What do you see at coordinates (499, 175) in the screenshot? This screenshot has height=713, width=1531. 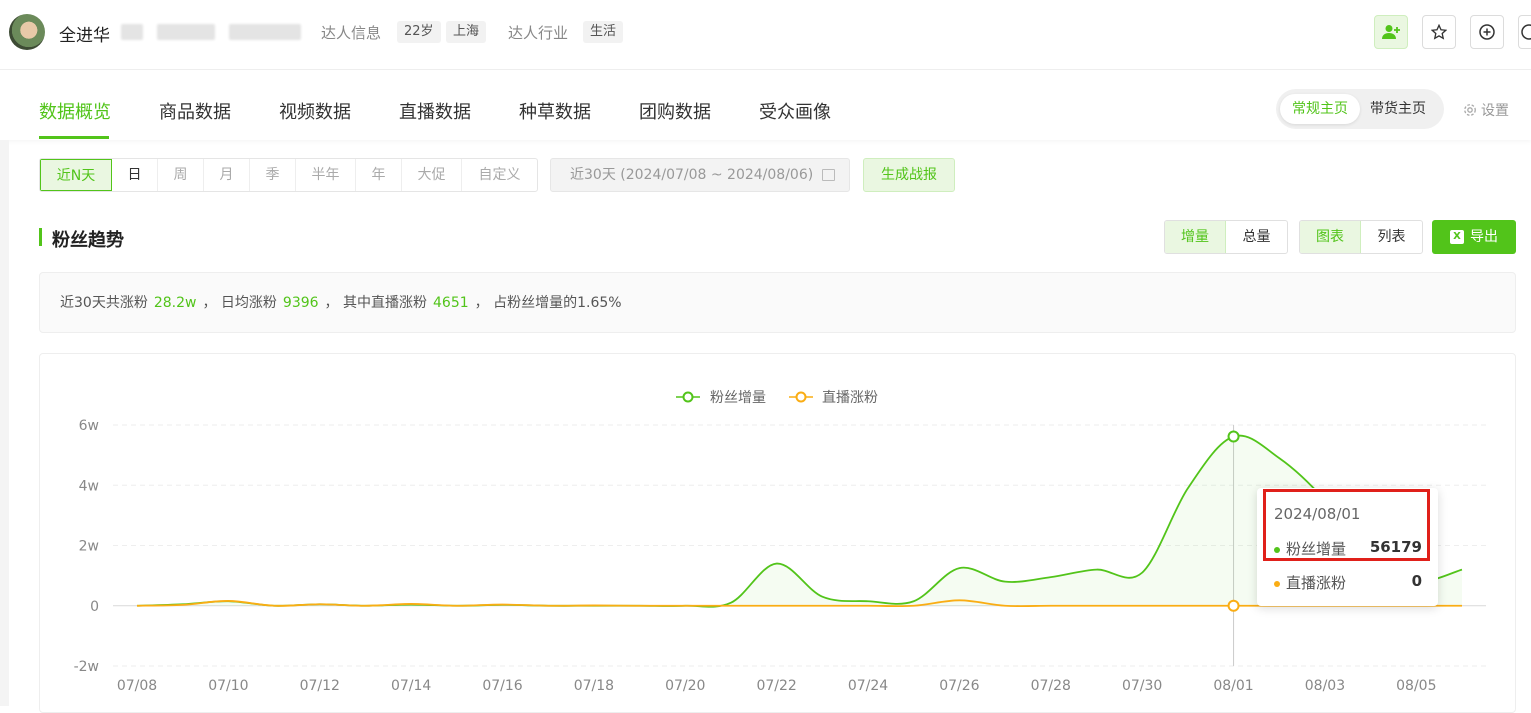 I see `period-custom: 自定义` at bounding box center [499, 175].